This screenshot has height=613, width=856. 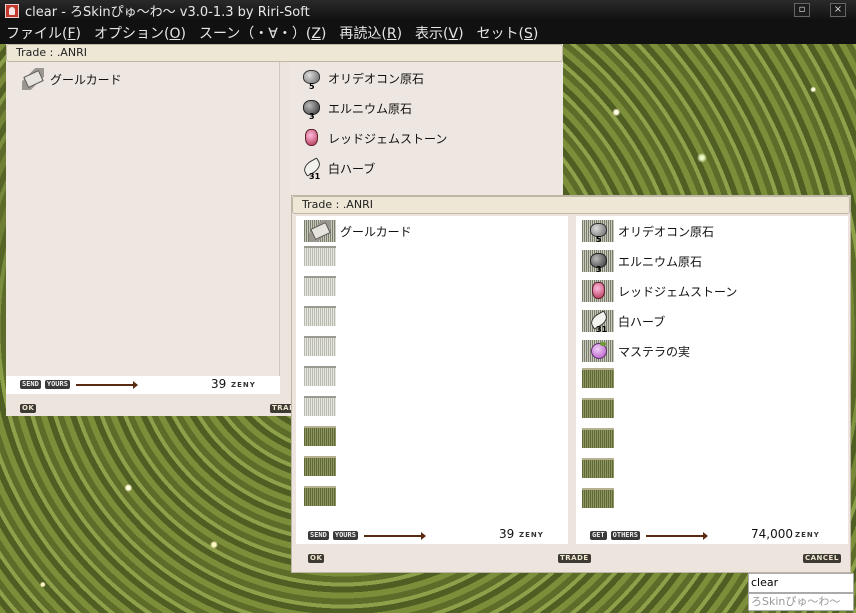 What do you see at coordinates (838, 10) in the screenshot?
I see `close-button: ×` at bounding box center [838, 10].